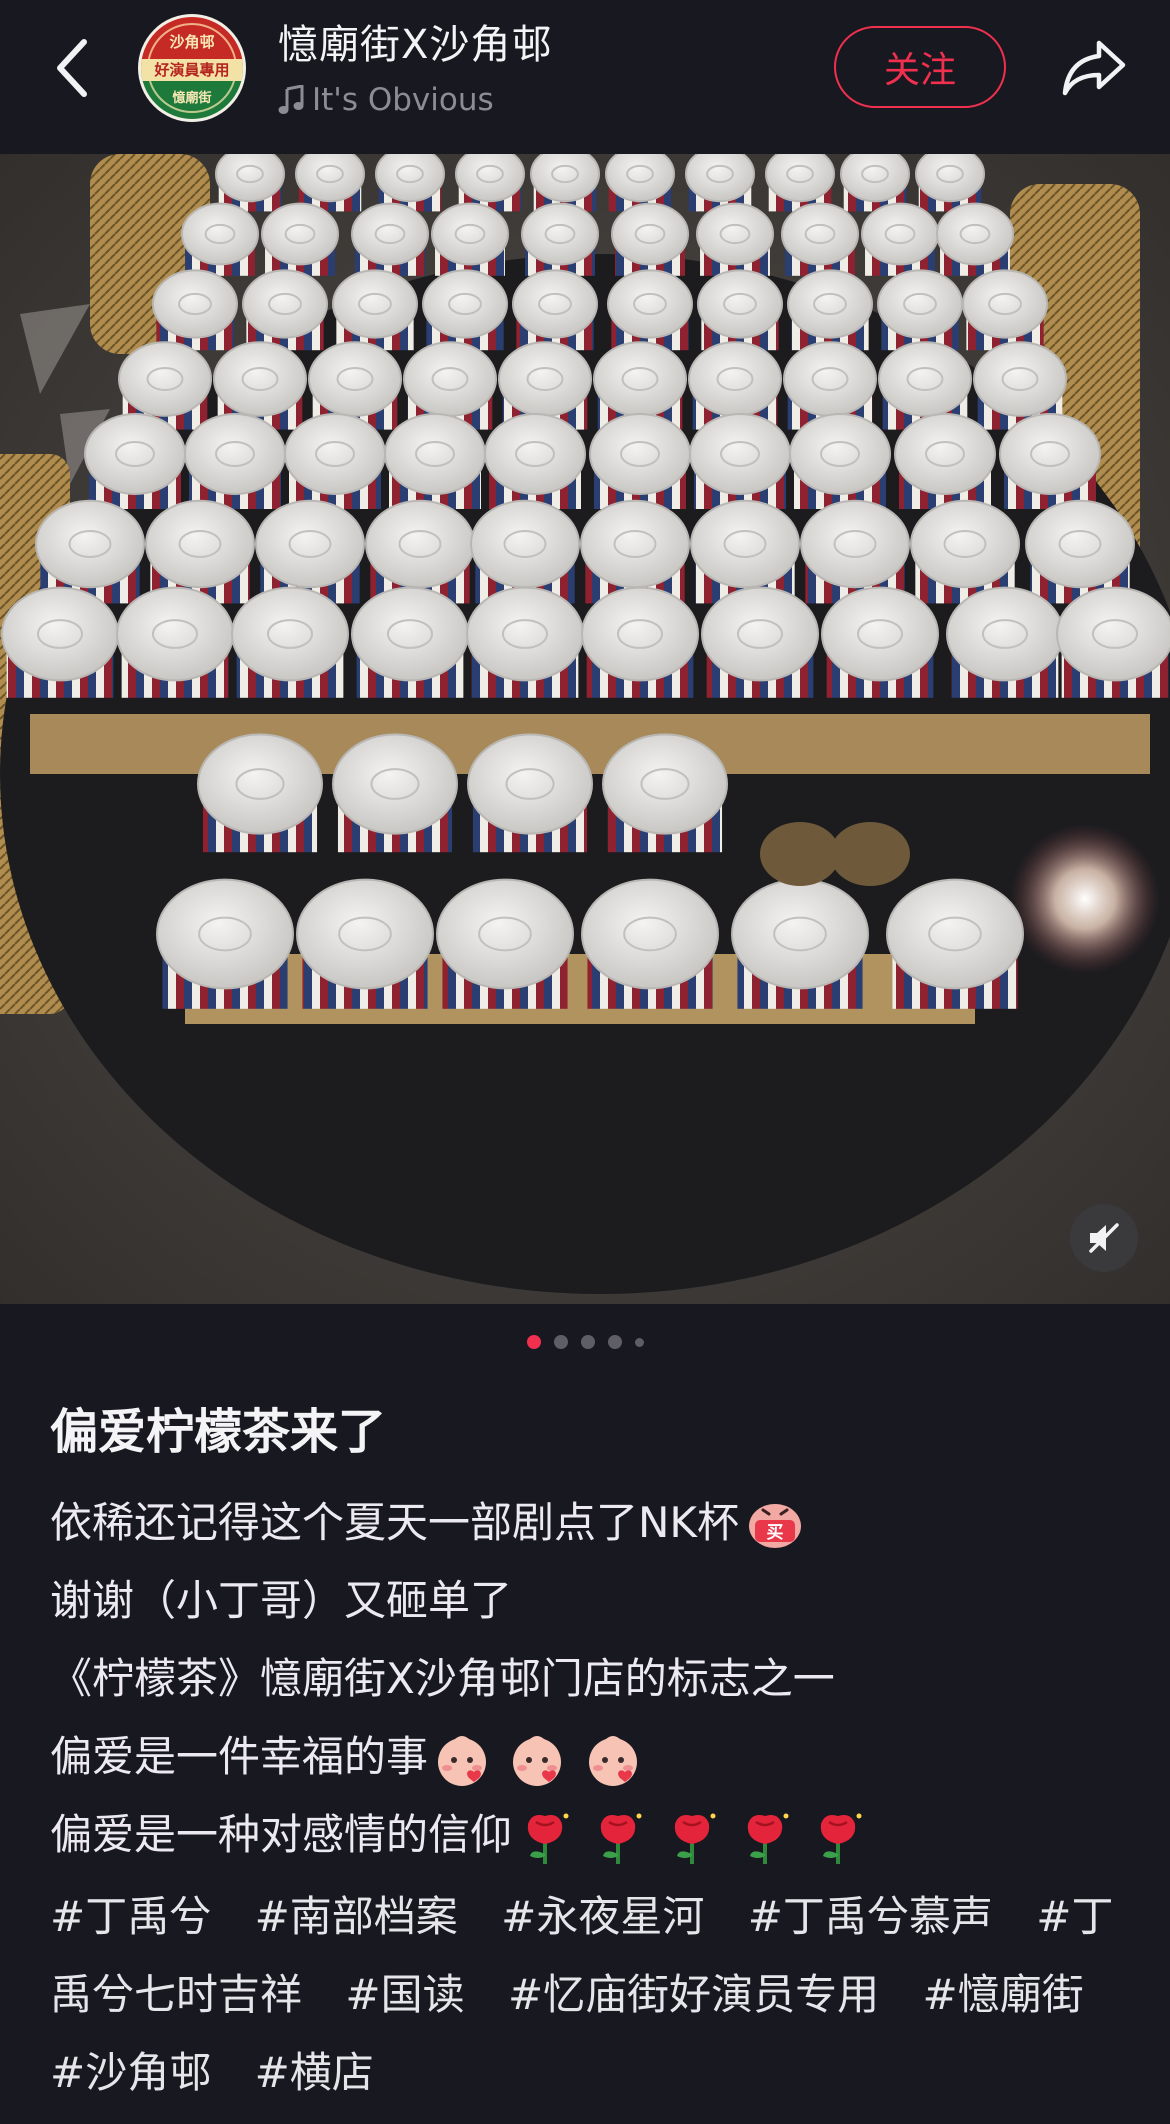 The image size is (1170, 2124). What do you see at coordinates (192, 98) in the screenshot?
I see `avatar-logo-bottom: 憶廟街` at bounding box center [192, 98].